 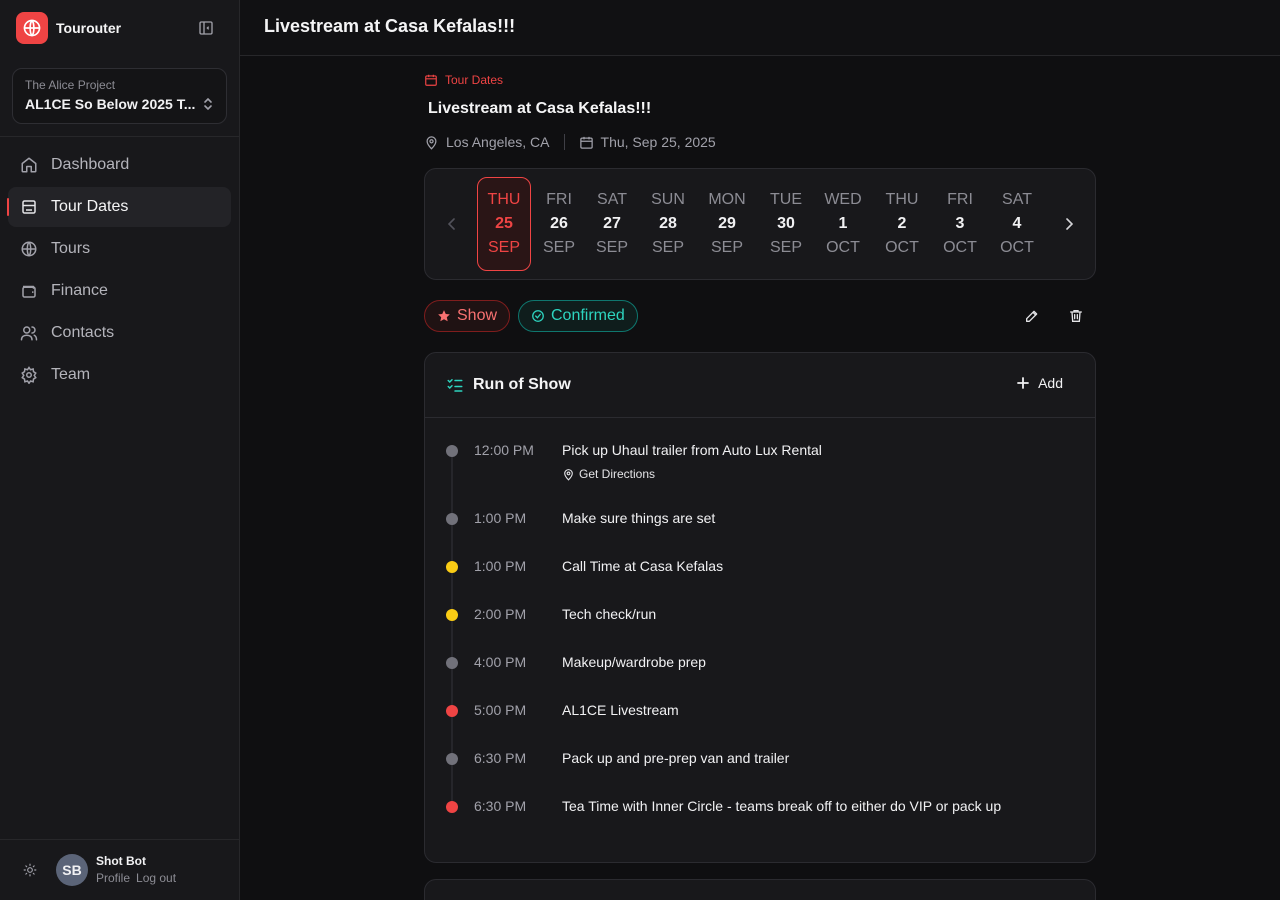 I want to click on map-pin-icon, so click(x=568, y=474).